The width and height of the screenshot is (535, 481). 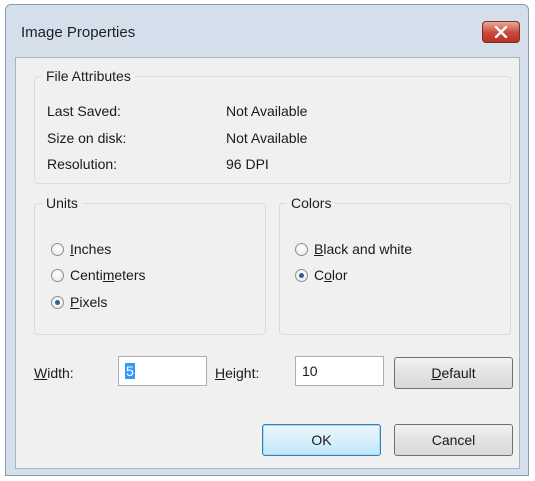 What do you see at coordinates (321, 440) in the screenshot?
I see `ok-button: OK` at bounding box center [321, 440].